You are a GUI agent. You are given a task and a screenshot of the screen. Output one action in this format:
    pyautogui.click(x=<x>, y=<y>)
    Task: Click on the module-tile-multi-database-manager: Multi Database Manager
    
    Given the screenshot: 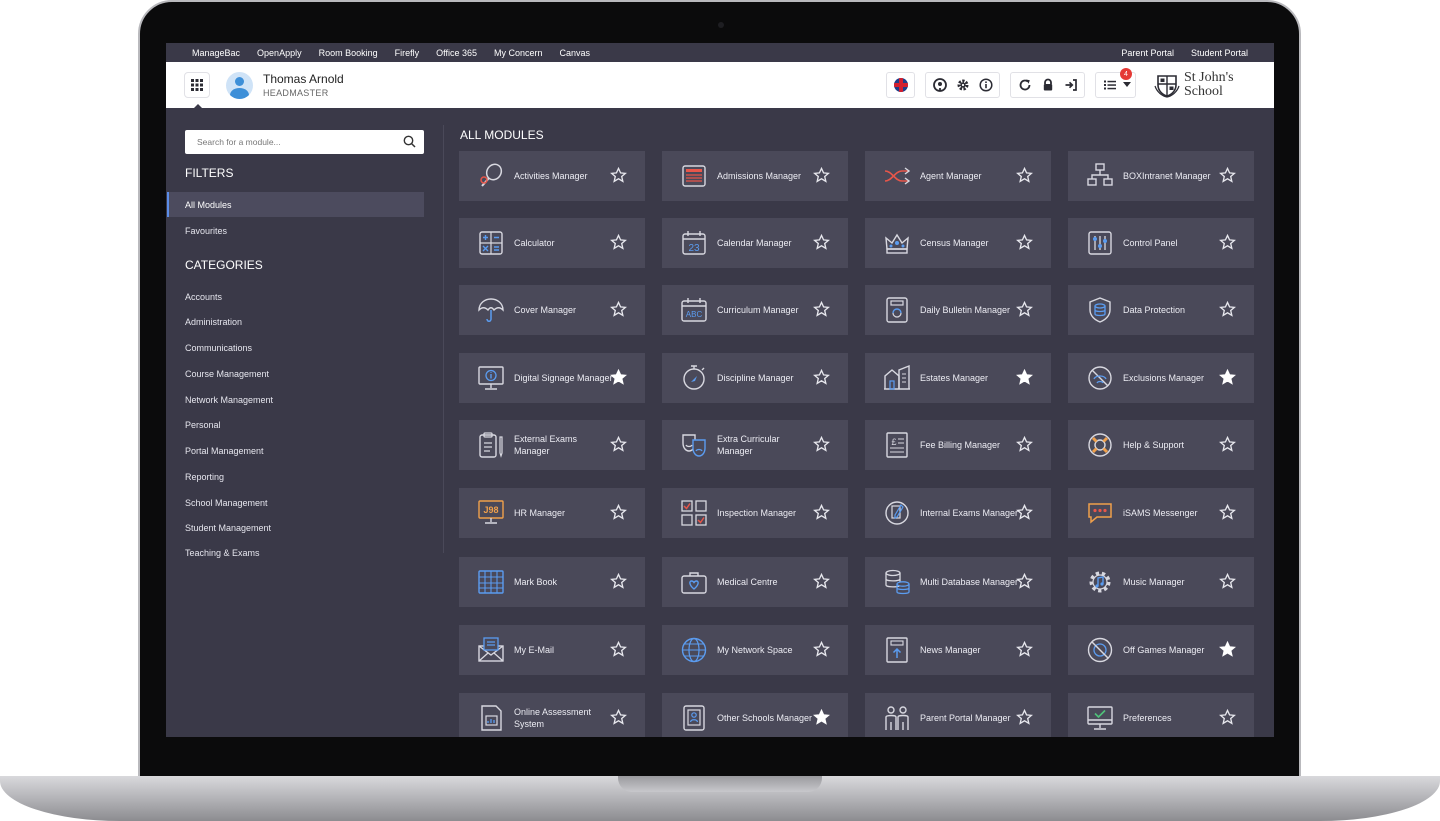 What is the action you would take?
    pyautogui.click(x=958, y=582)
    